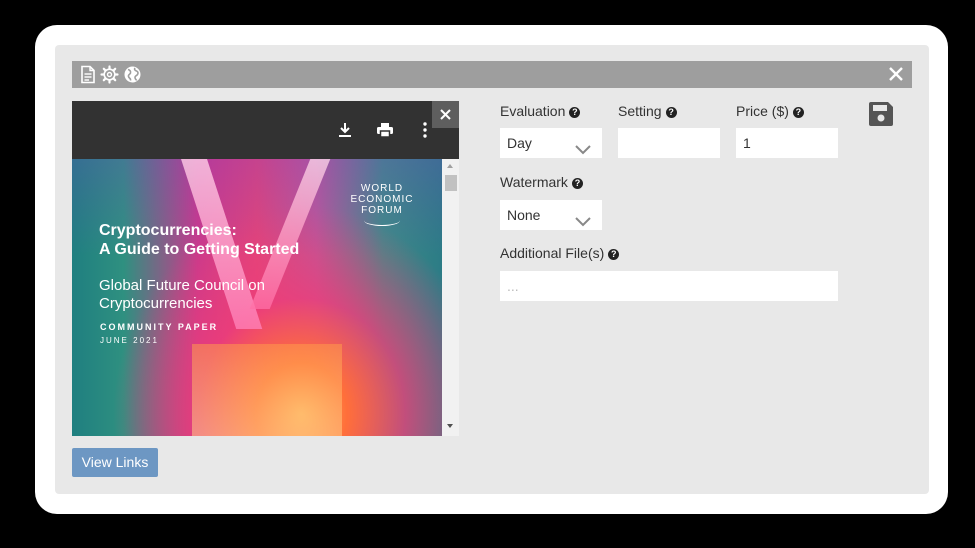 This screenshot has height=548, width=975. I want to click on evaluation-select-value: Day, so click(519, 143).